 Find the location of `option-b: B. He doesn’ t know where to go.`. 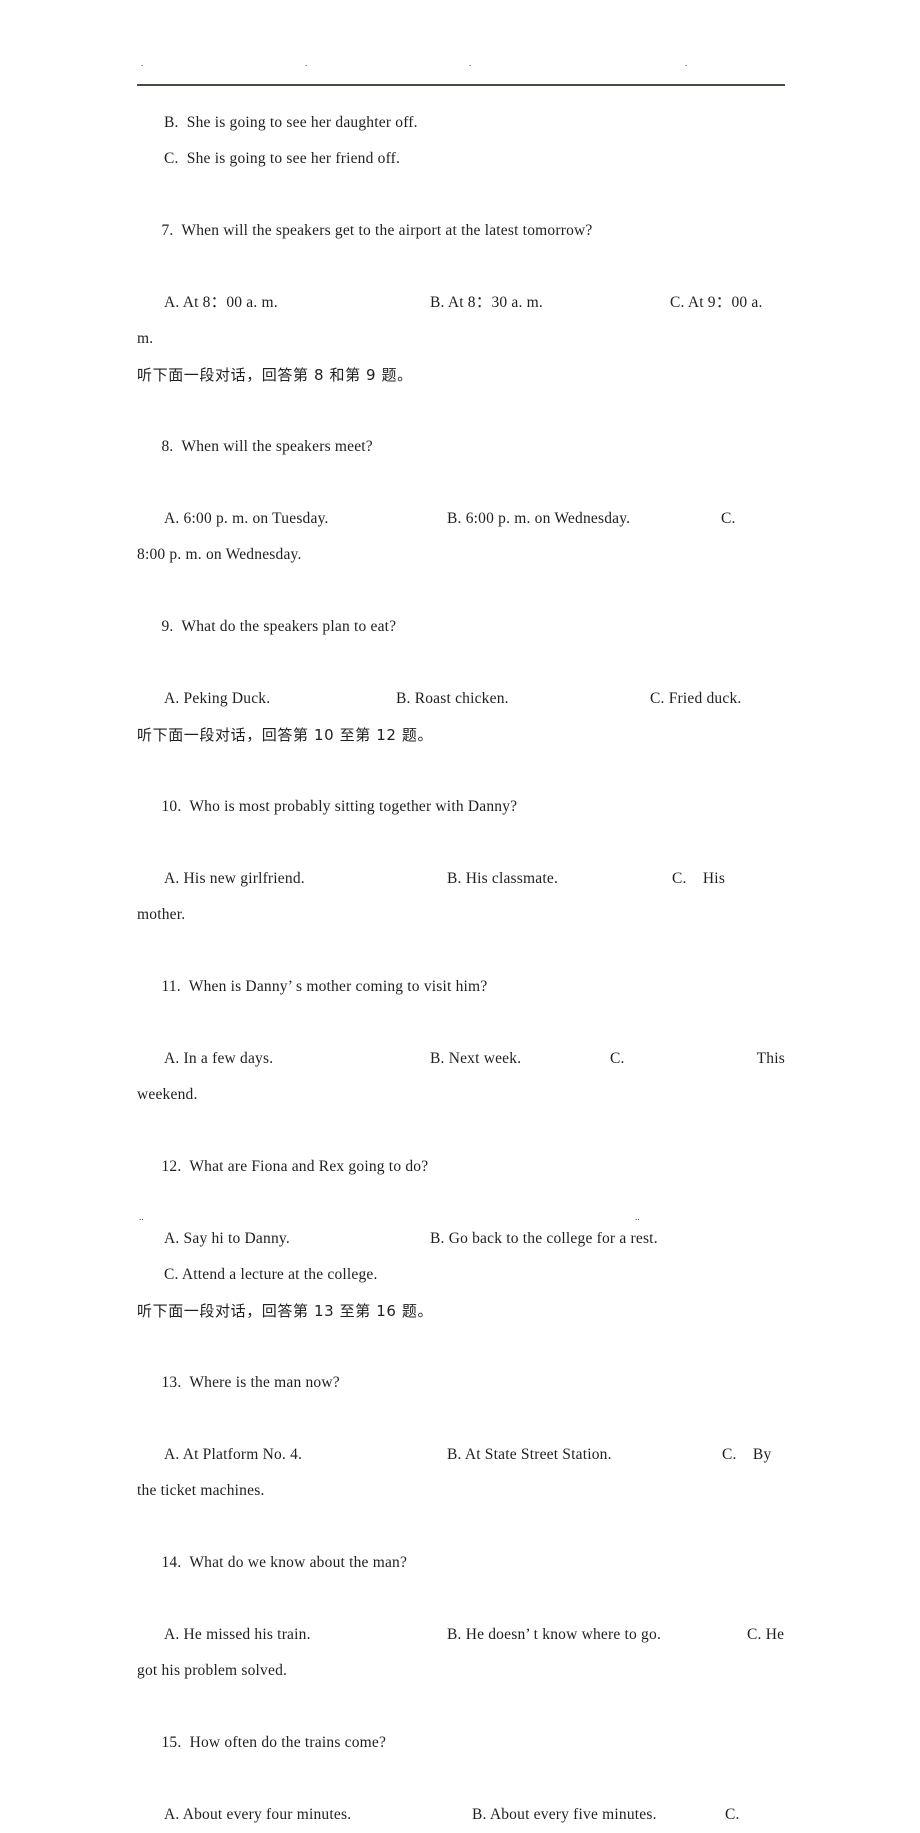

option-b: B. He doesn’ t know where to go. is located at coordinates (554, 1634).